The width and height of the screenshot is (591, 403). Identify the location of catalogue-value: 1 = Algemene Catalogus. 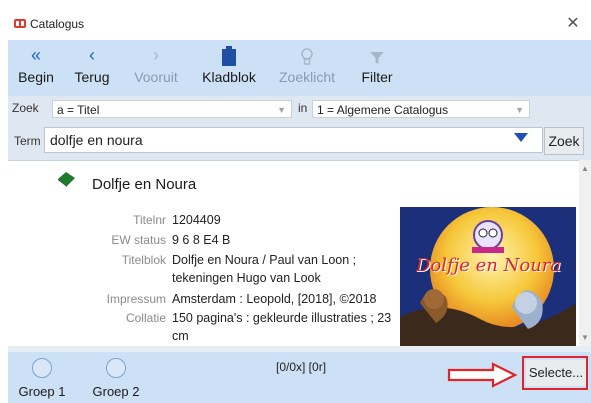
(383, 110).